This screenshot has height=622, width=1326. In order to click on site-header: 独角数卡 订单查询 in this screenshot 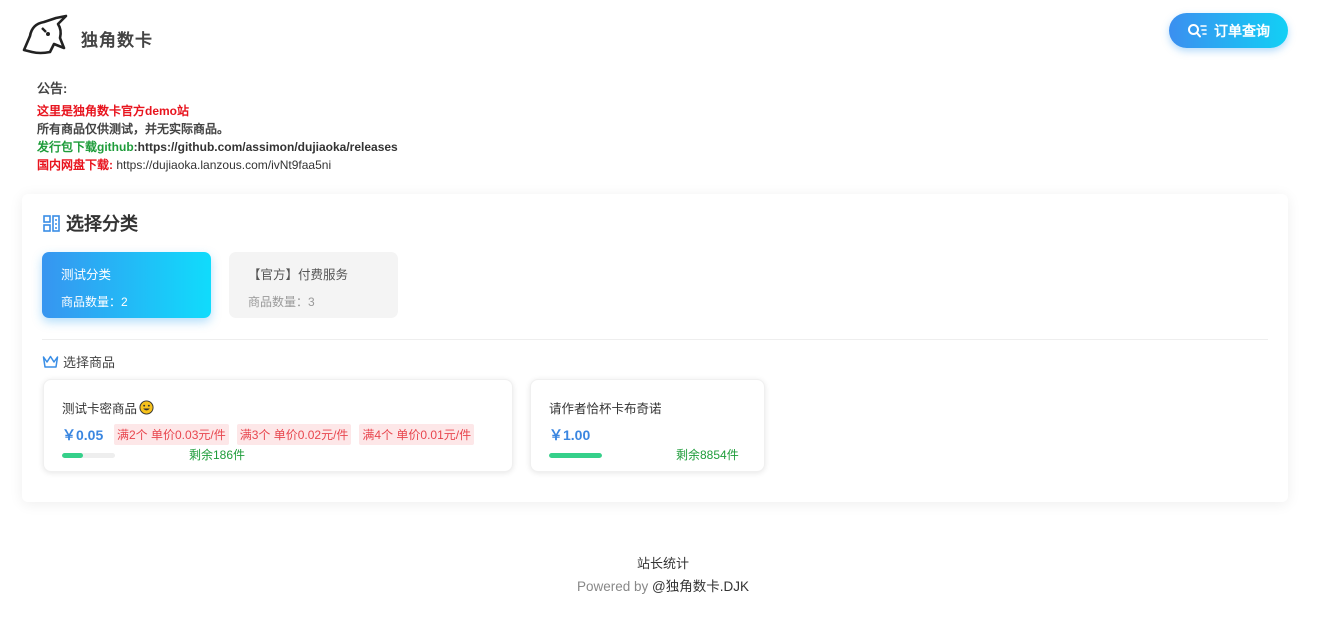, I will do `click(663, 35)`.